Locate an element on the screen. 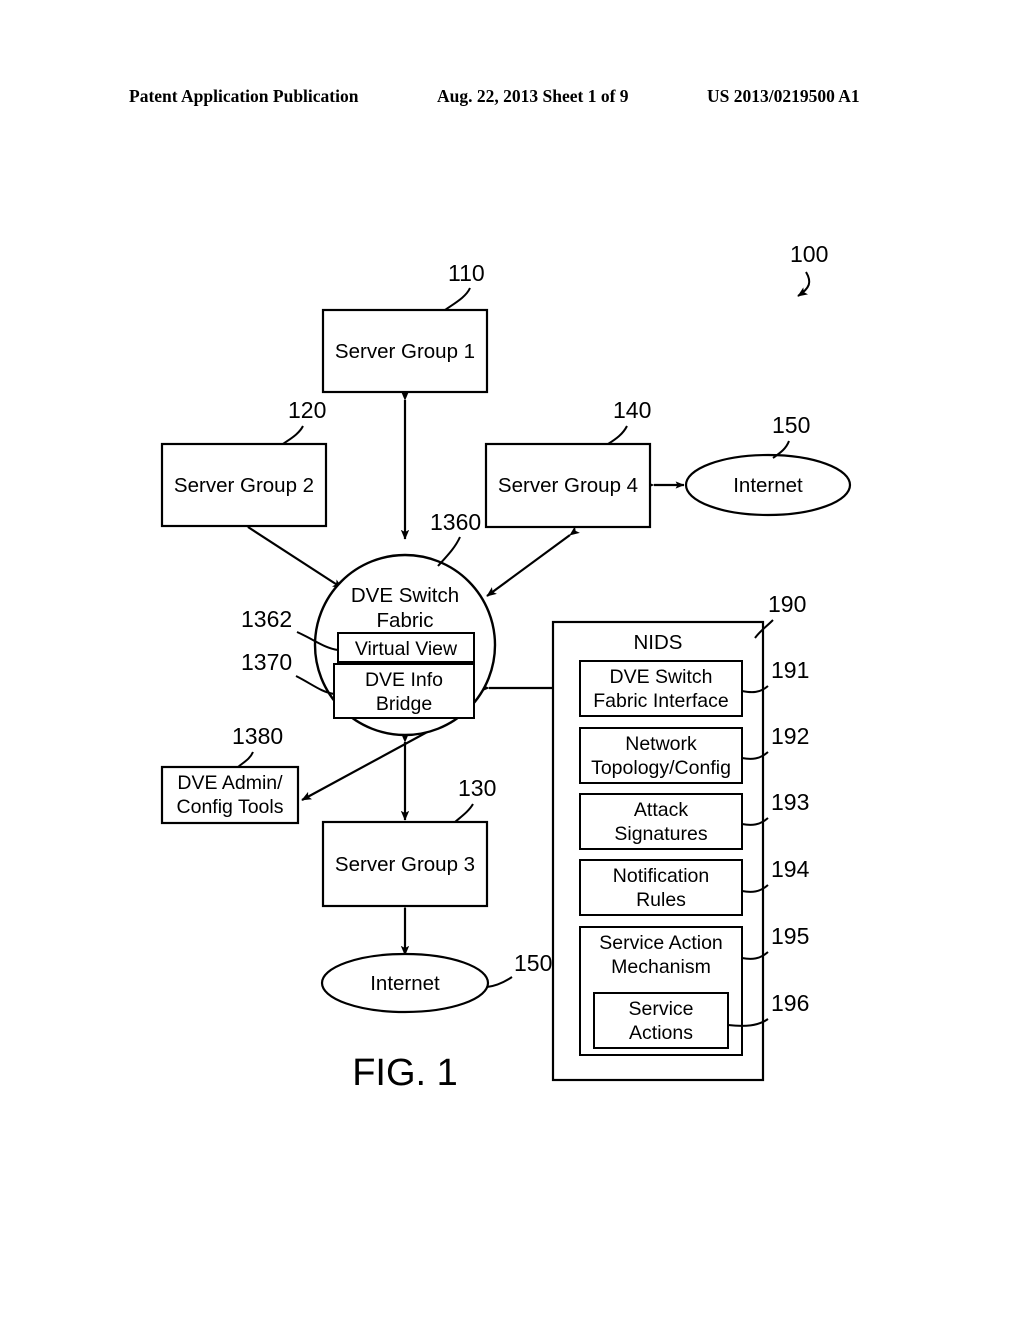  node-nids-attack-signatures: Attack Signatures is located at coordinates (661, 821).